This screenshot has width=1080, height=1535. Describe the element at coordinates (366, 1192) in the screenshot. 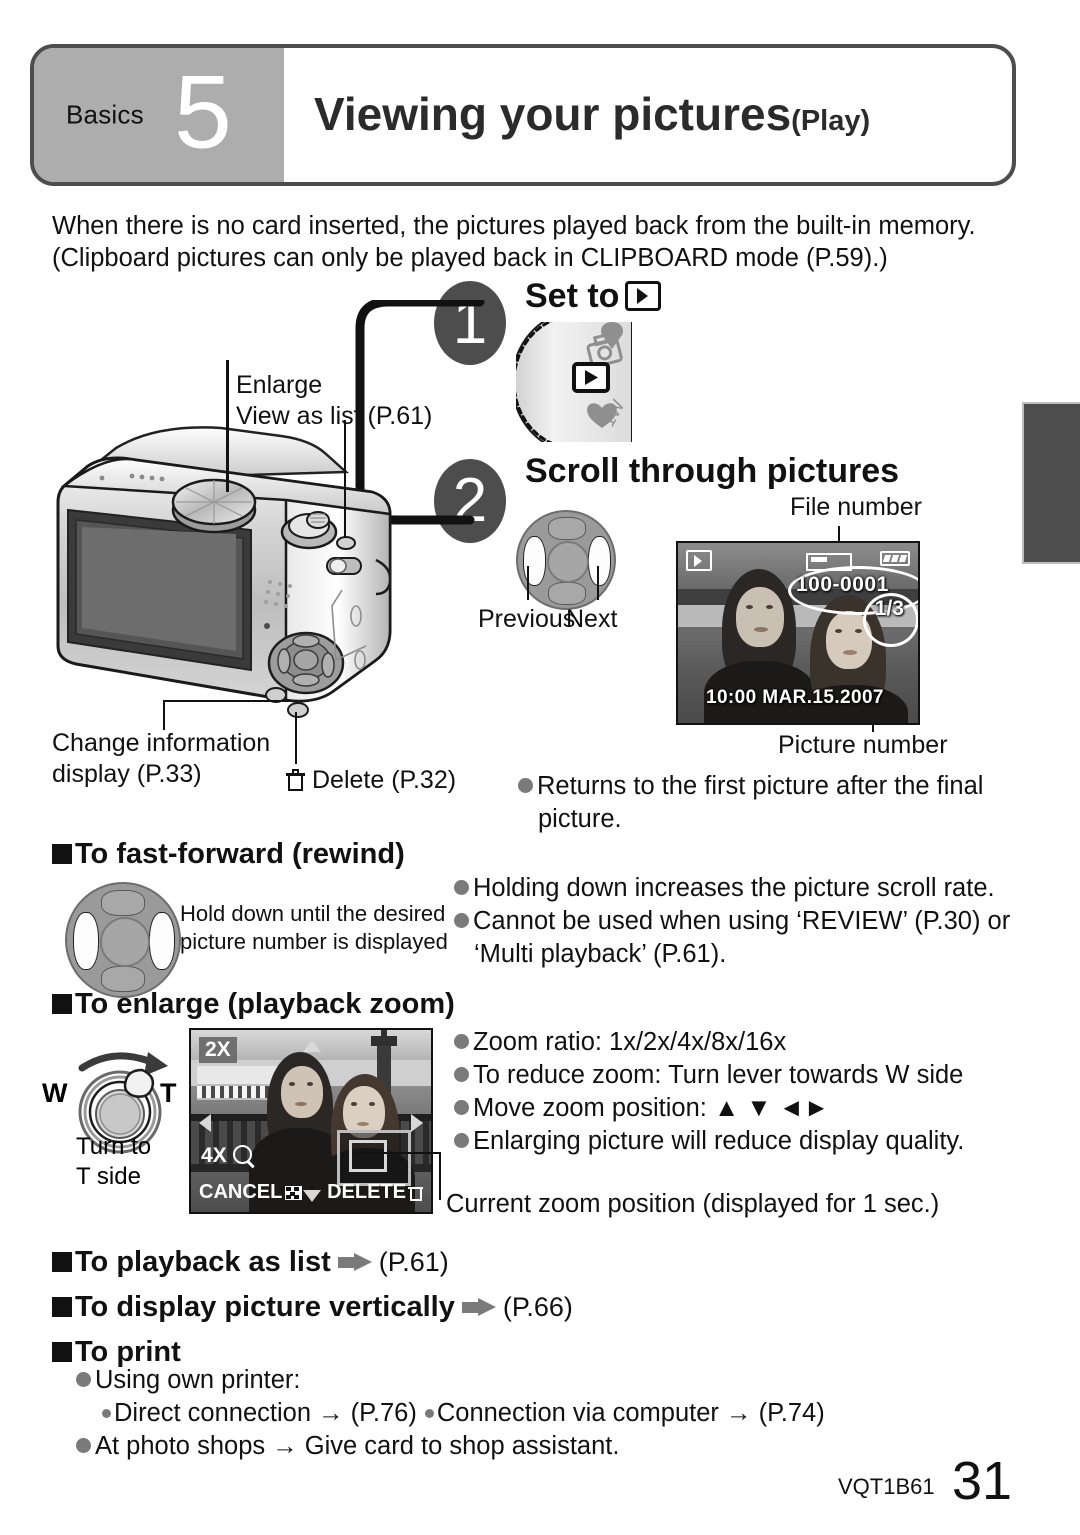

I see `zoom-delete-text: DELETE` at that location.